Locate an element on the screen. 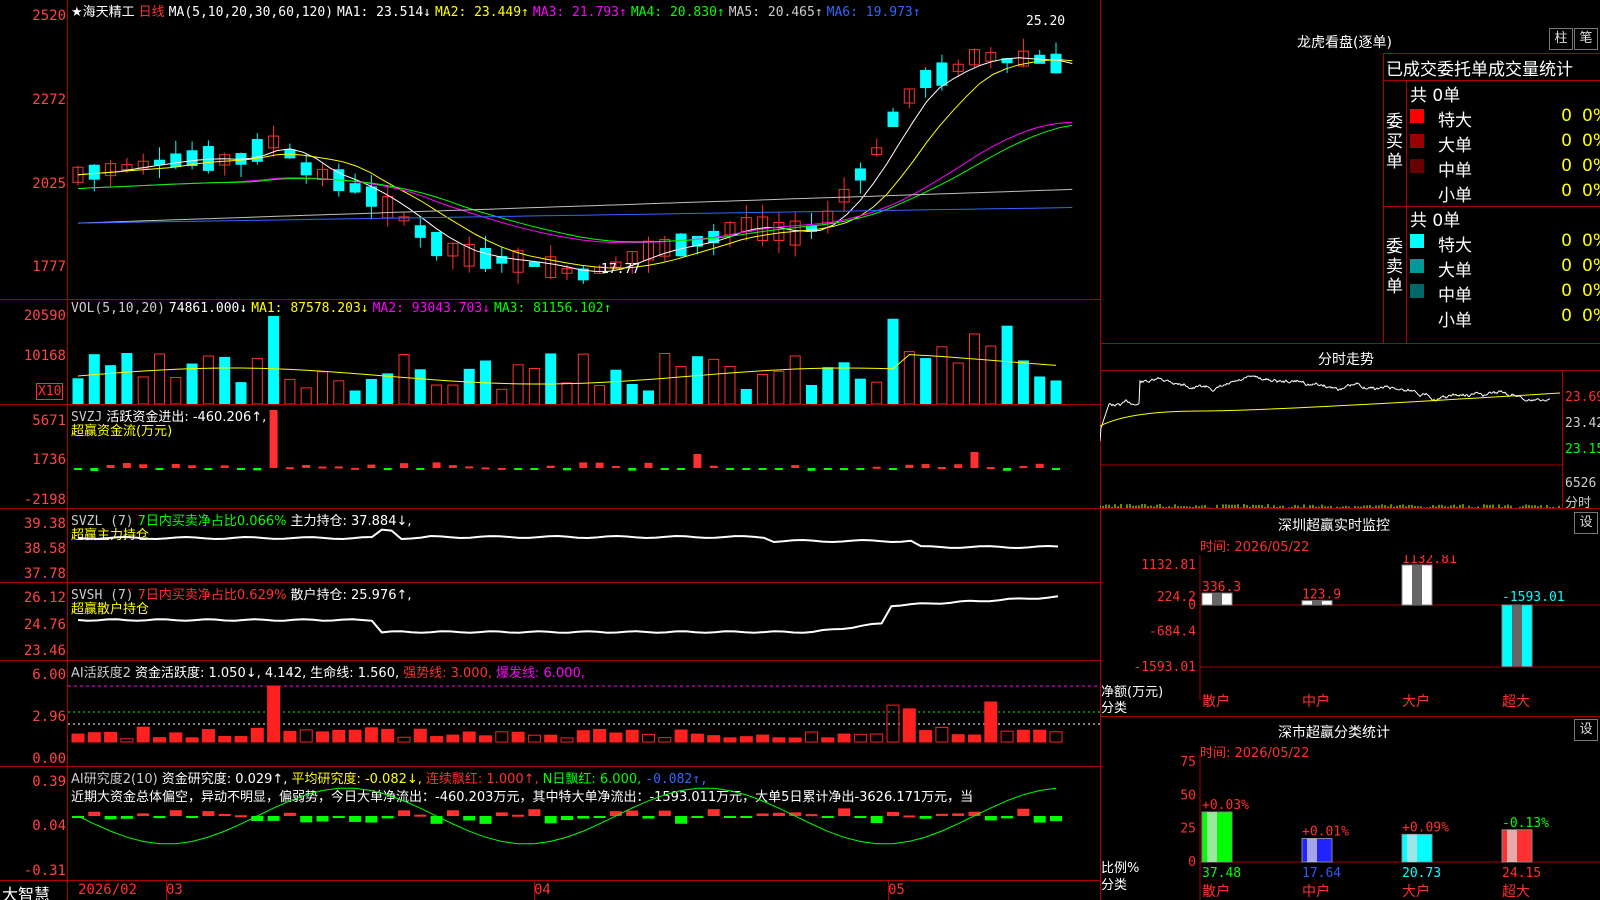  intraday-volume-tick: 6526 is located at coordinates (1581, 483).